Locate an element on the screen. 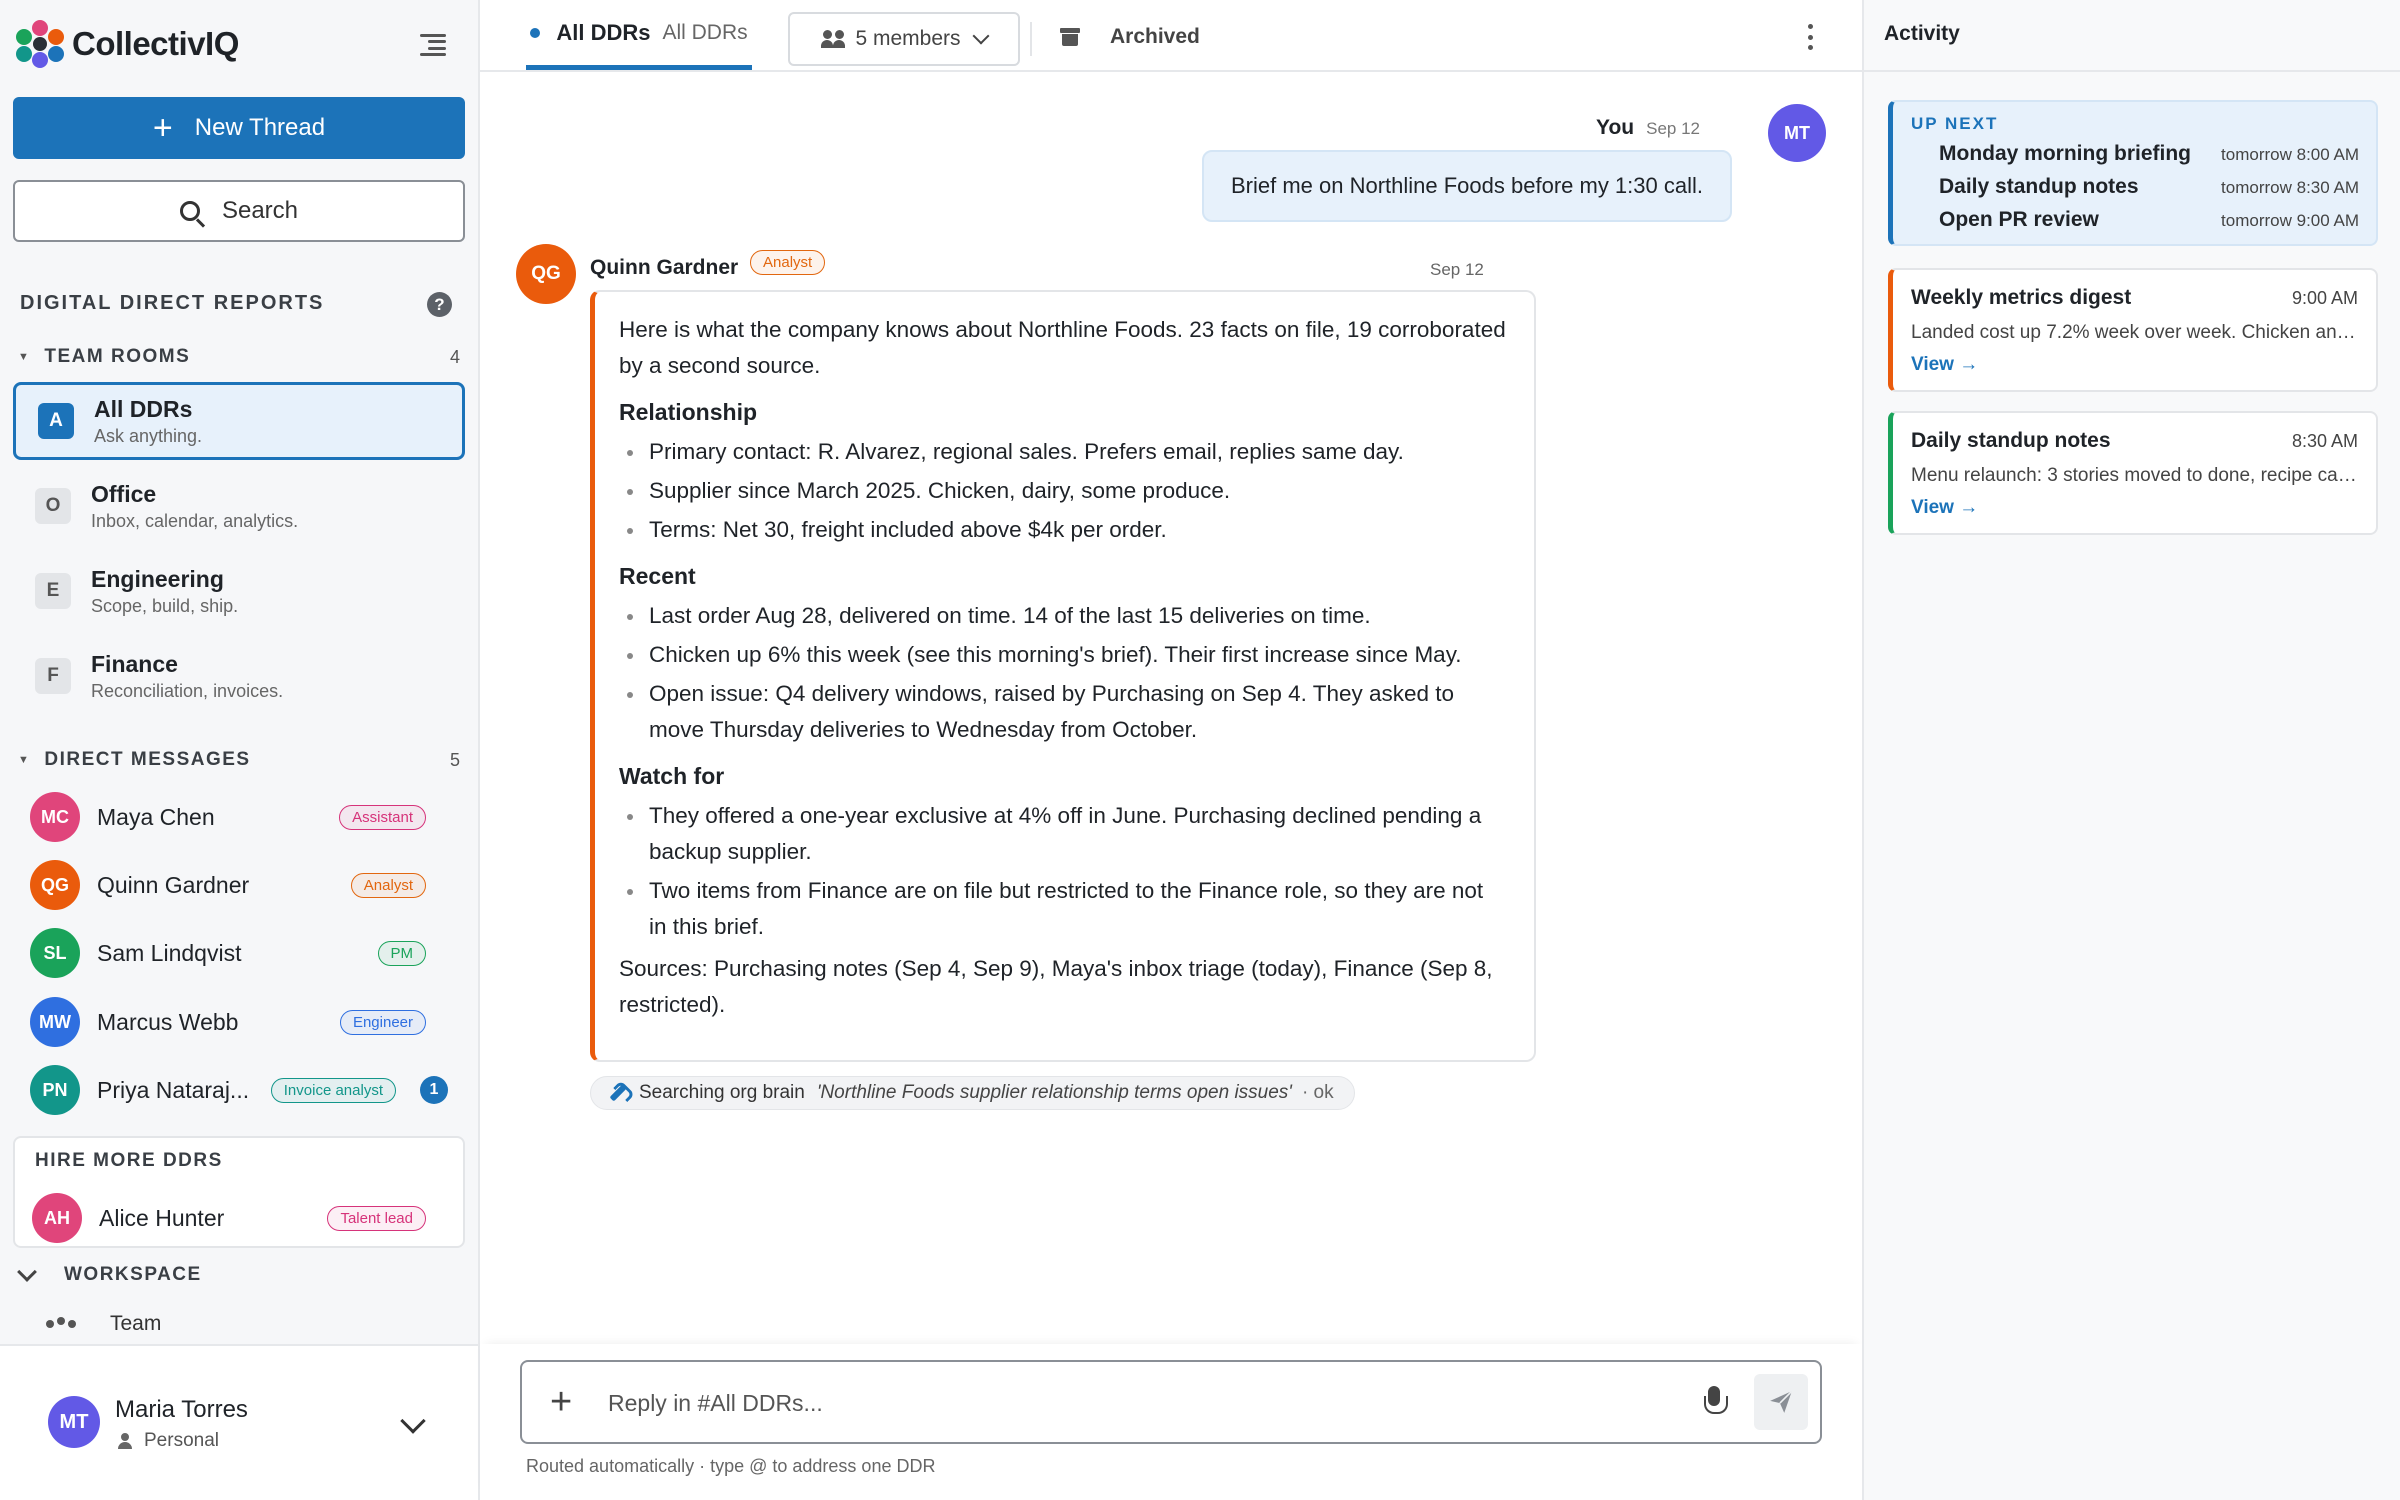 This screenshot has width=2400, height=1500. up-next-title: Daily standup notes is located at coordinates (2039, 186).